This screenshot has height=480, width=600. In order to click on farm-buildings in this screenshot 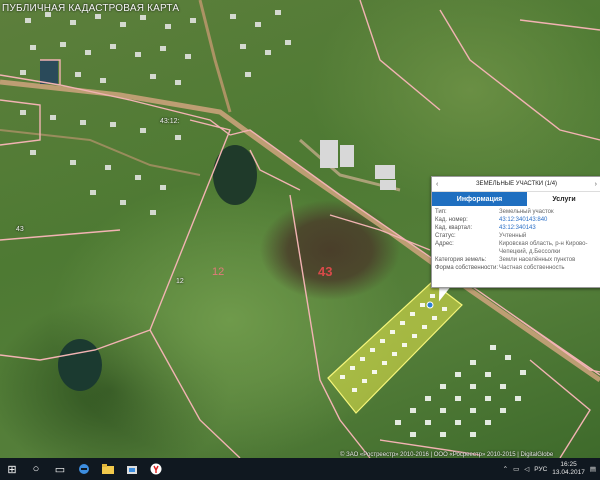, I will do `click(358, 165)`.